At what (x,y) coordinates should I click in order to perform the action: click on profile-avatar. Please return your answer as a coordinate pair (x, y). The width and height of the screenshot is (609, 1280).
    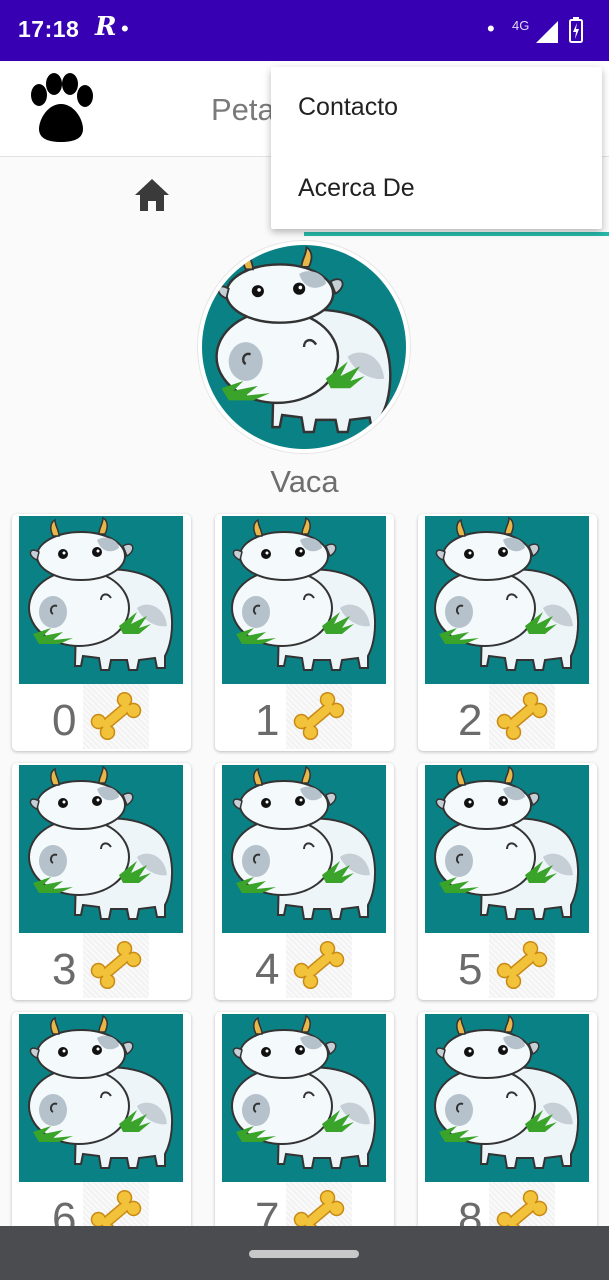
    Looking at the image, I should click on (304, 347).